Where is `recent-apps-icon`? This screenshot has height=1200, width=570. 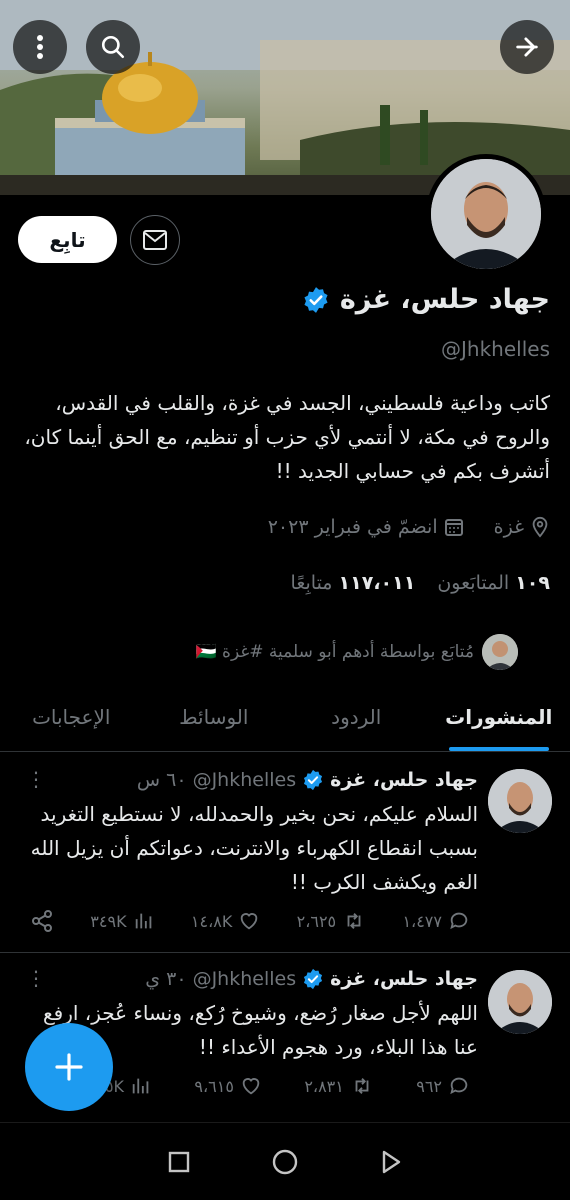 recent-apps-icon is located at coordinates (179, 1162).